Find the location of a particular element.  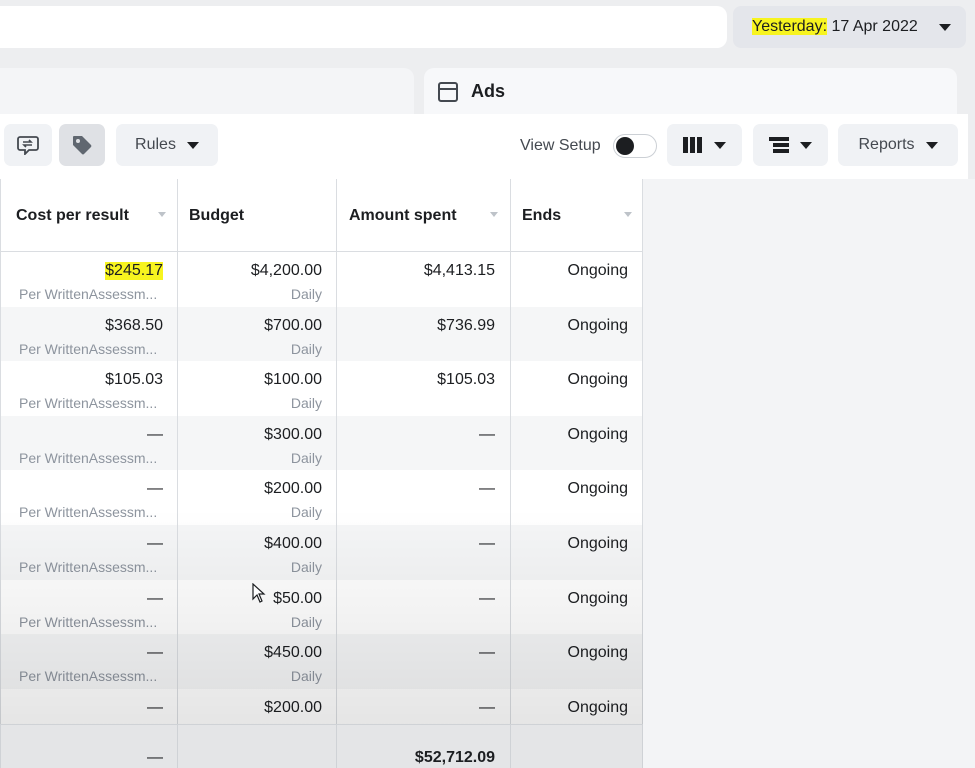

breakdown-icon is located at coordinates (779, 145).